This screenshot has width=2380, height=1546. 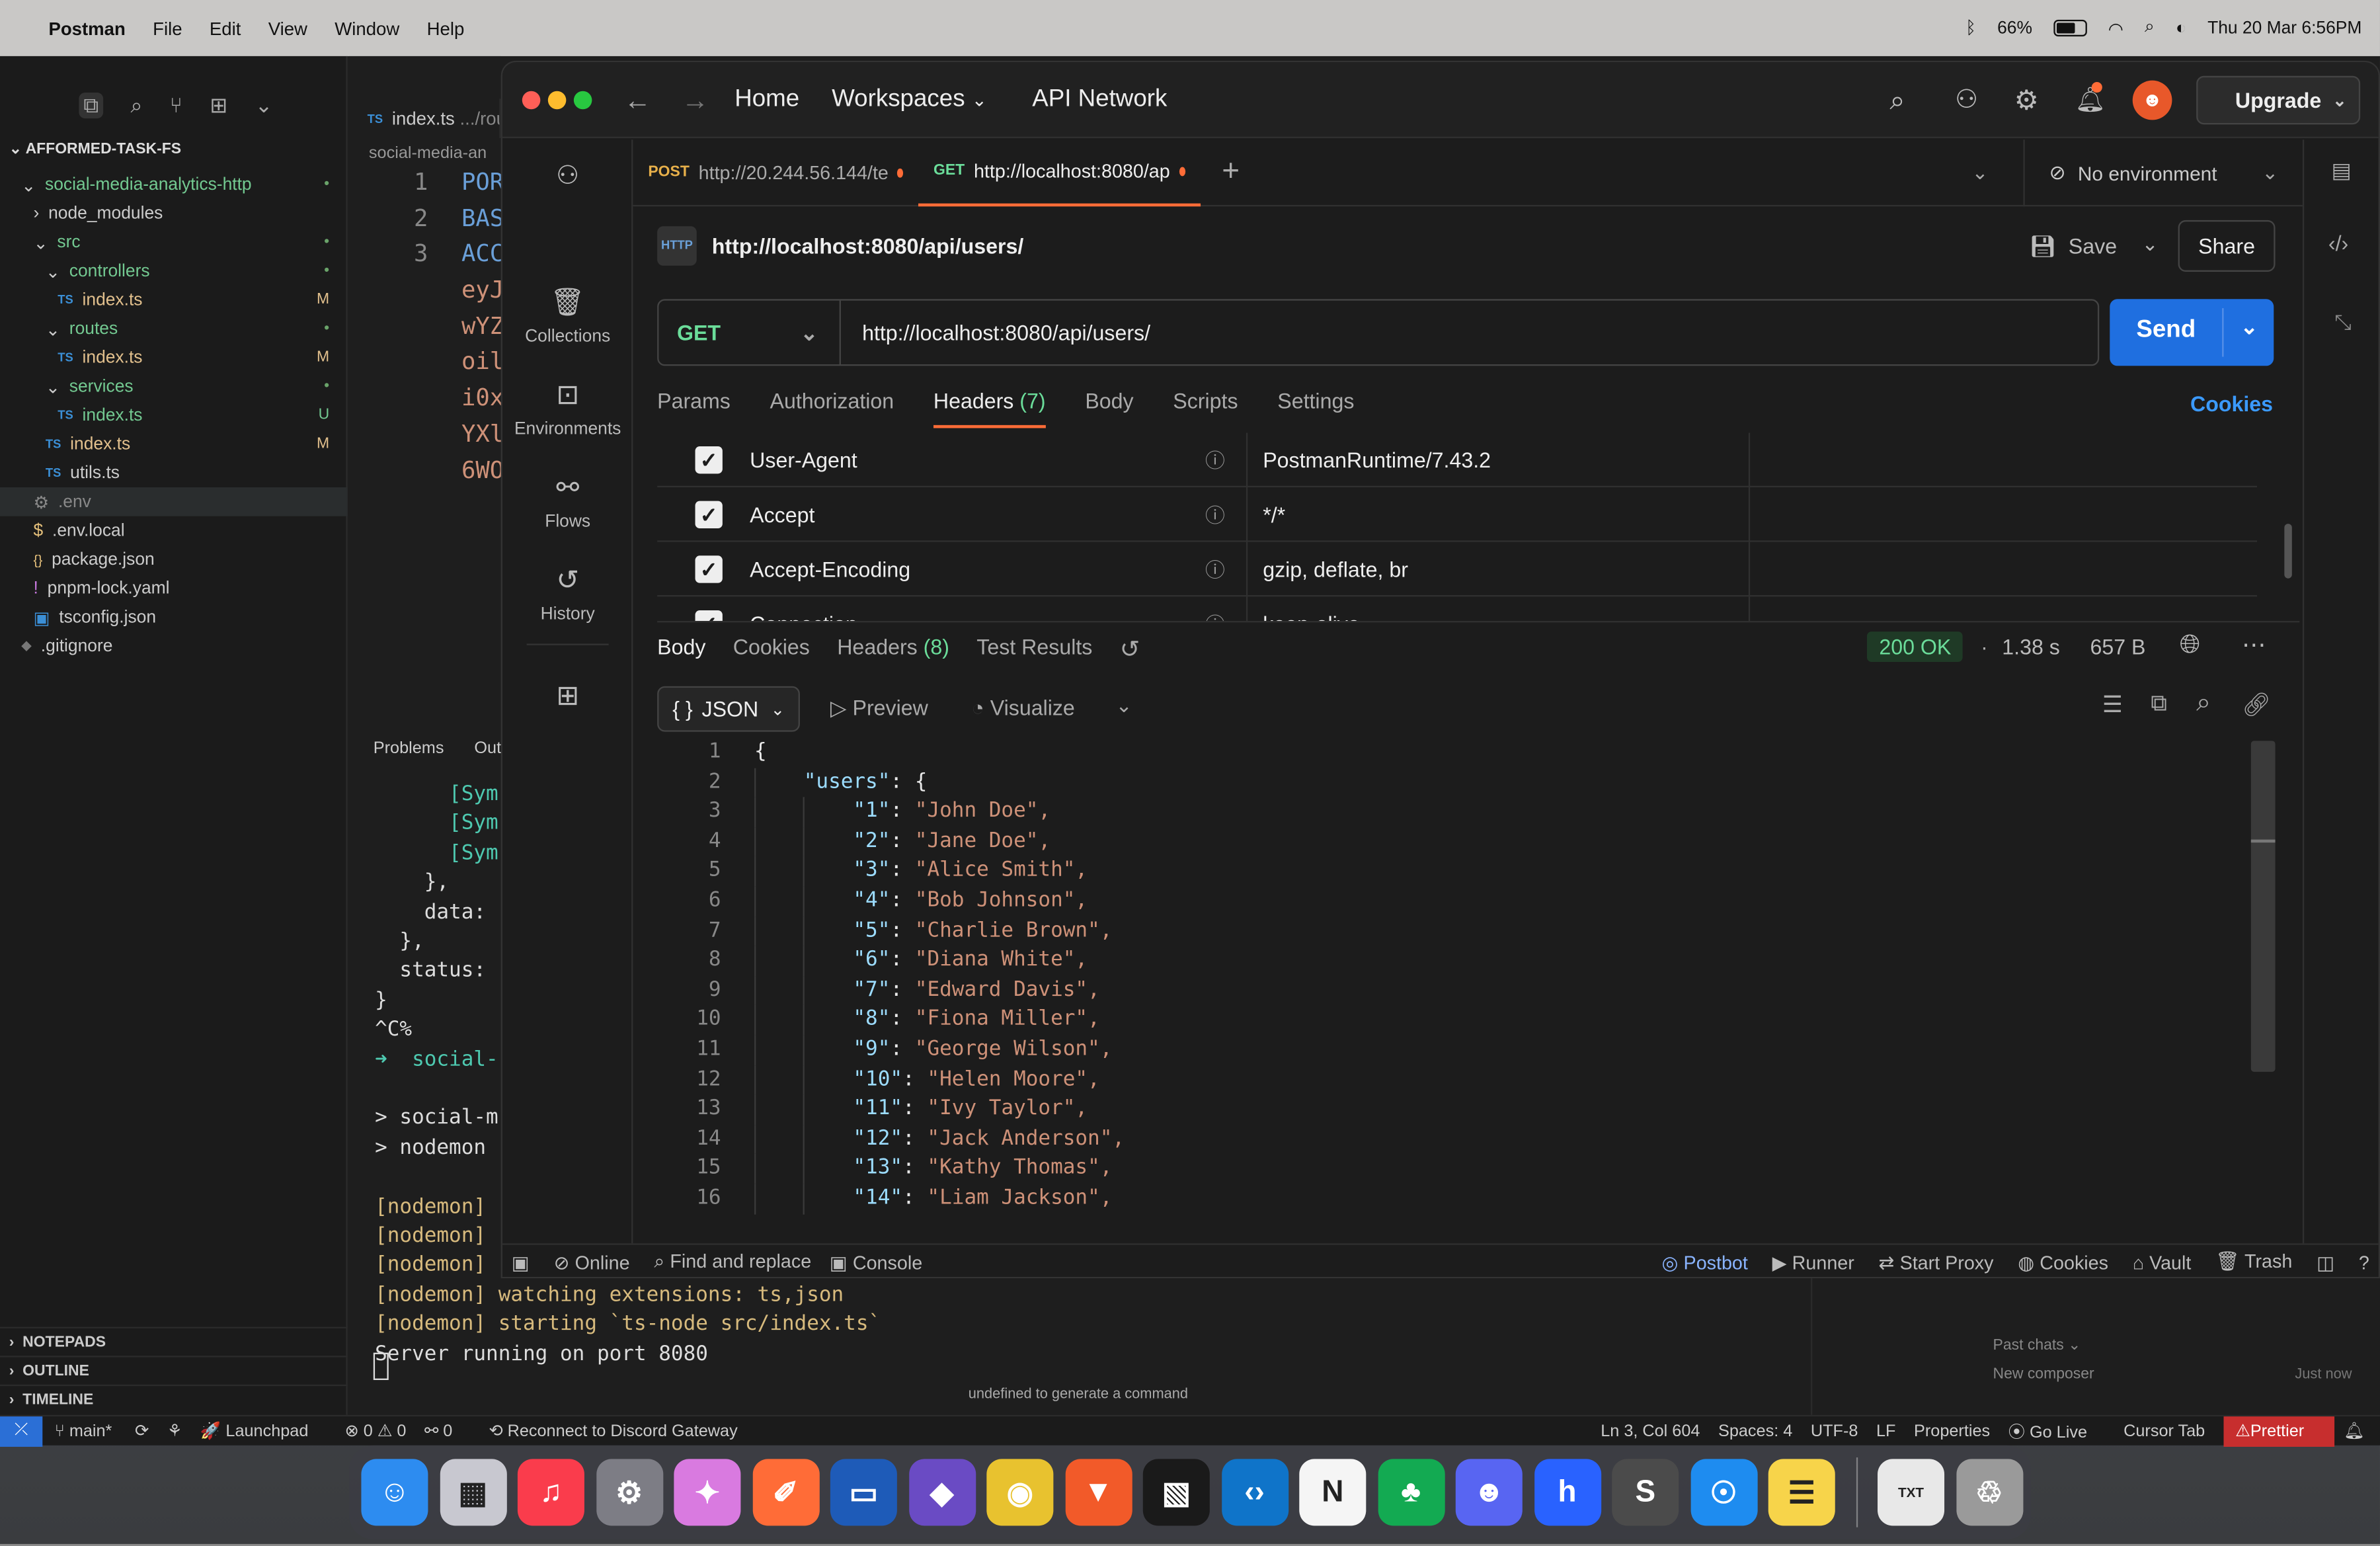 What do you see at coordinates (775, 172) in the screenshot?
I see `tab-post-request: POST http://20.244.56.144/te` at bounding box center [775, 172].